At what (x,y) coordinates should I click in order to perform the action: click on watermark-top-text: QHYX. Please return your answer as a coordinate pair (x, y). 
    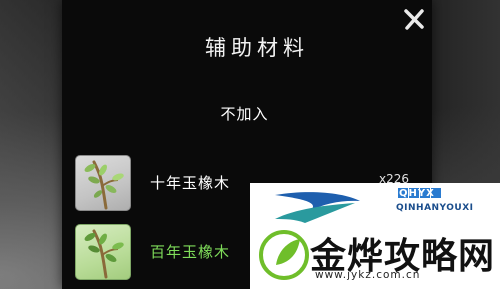
    Looking at the image, I should click on (417, 193).